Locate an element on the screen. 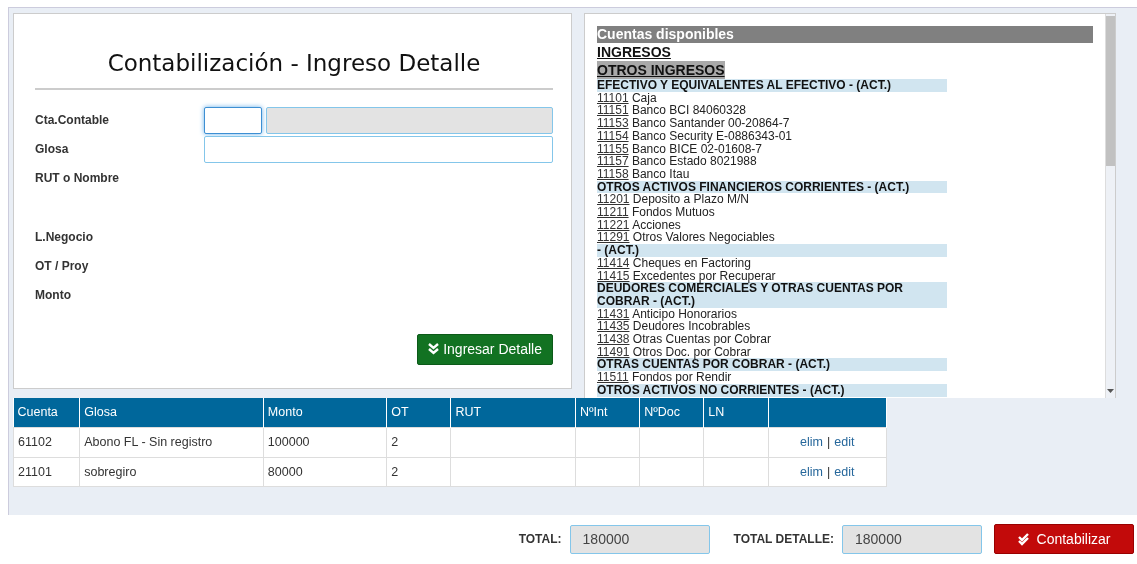 The height and width of the screenshot is (564, 1137). account-name: Caja is located at coordinates (644, 97).